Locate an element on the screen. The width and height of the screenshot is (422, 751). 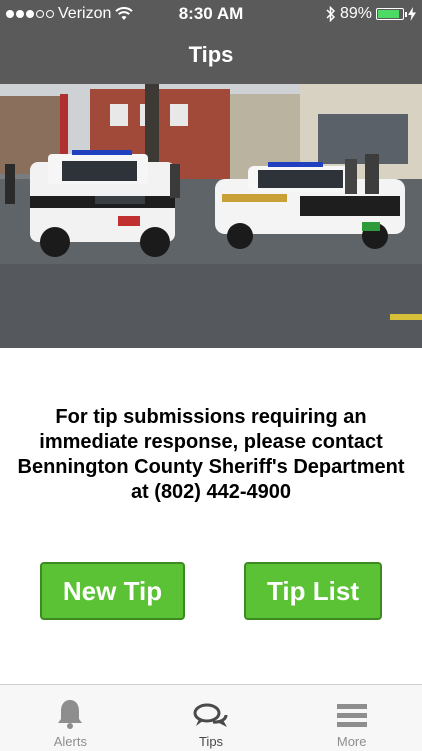
bell-icon is located at coordinates (70, 714).